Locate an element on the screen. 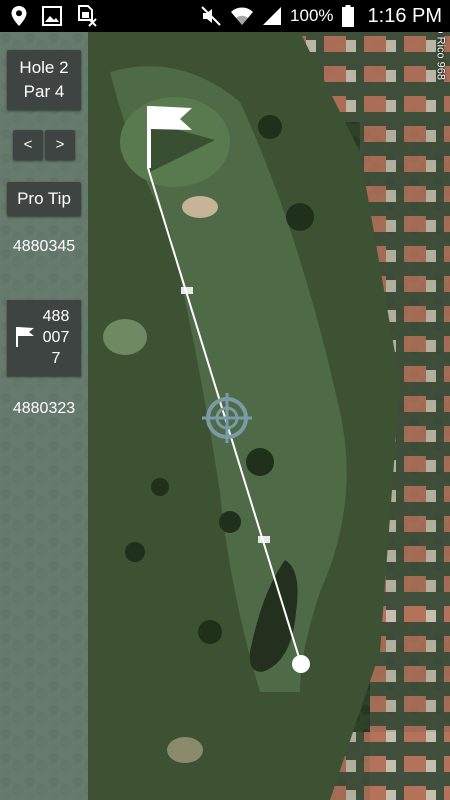 Image resolution: width=450 pixels, height=800 pixels. image-icon is located at coordinates (52, 16).